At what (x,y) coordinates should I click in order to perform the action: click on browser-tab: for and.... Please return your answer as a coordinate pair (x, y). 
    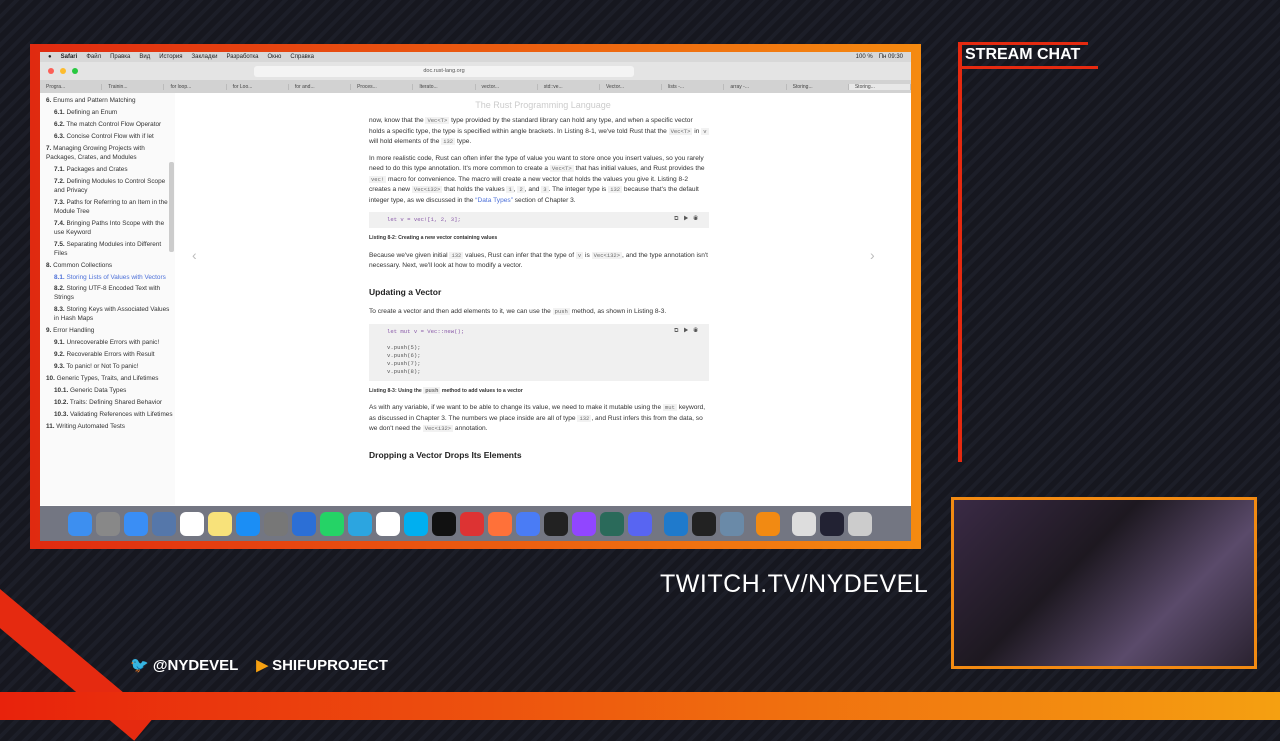
    Looking at the image, I should click on (320, 86).